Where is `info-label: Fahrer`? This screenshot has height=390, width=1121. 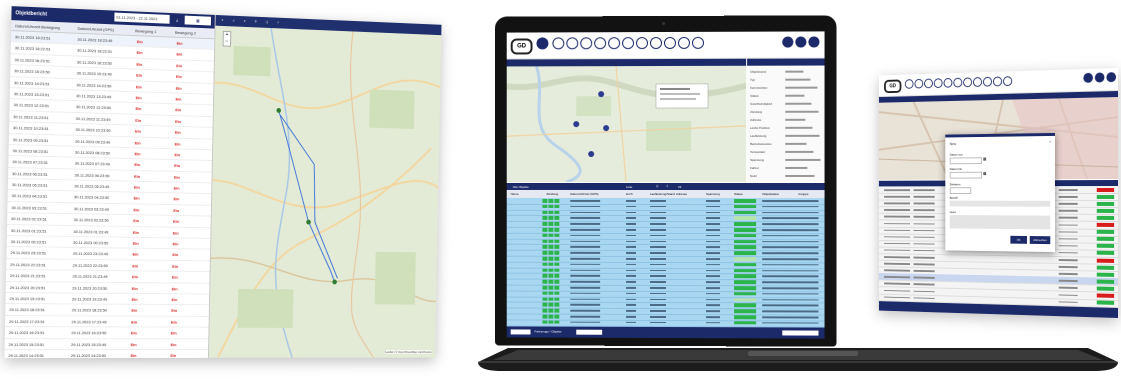
info-label: Fahrer is located at coordinates (754, 168).